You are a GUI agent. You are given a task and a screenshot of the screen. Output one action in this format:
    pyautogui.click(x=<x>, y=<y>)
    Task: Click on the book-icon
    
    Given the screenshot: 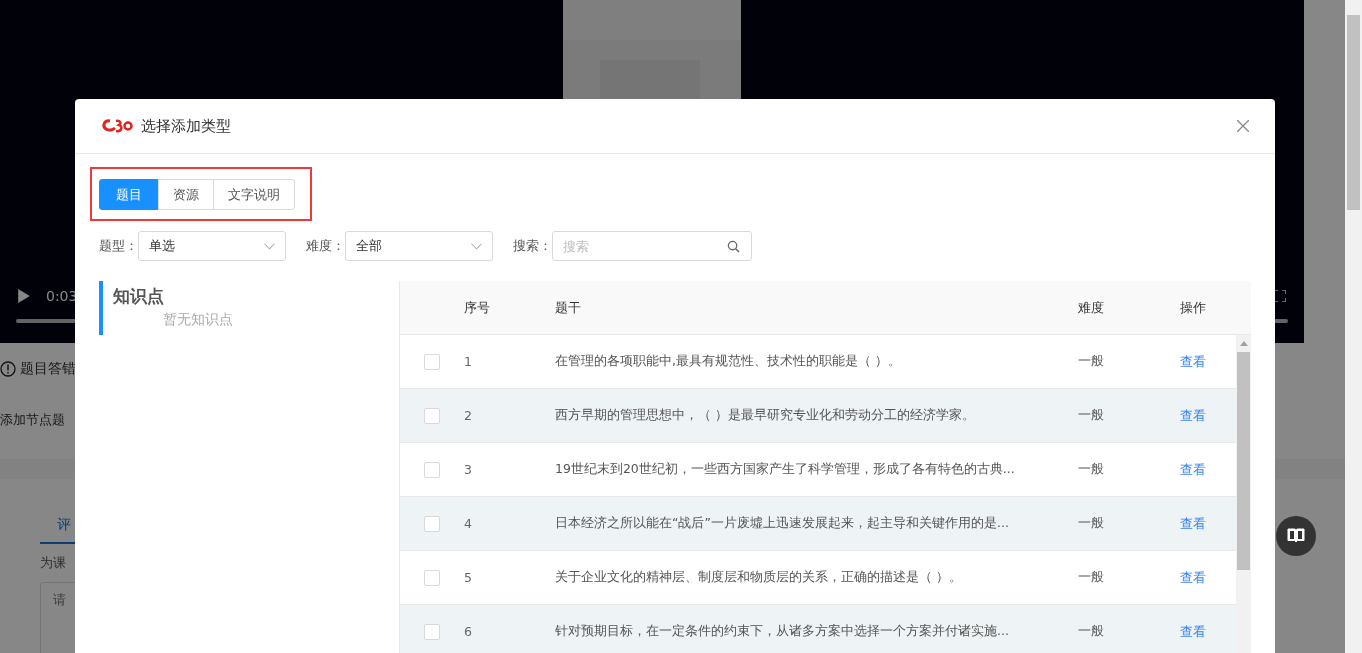 What is the action you would take?
    pyautogui.click(x=1296, y=536)
    